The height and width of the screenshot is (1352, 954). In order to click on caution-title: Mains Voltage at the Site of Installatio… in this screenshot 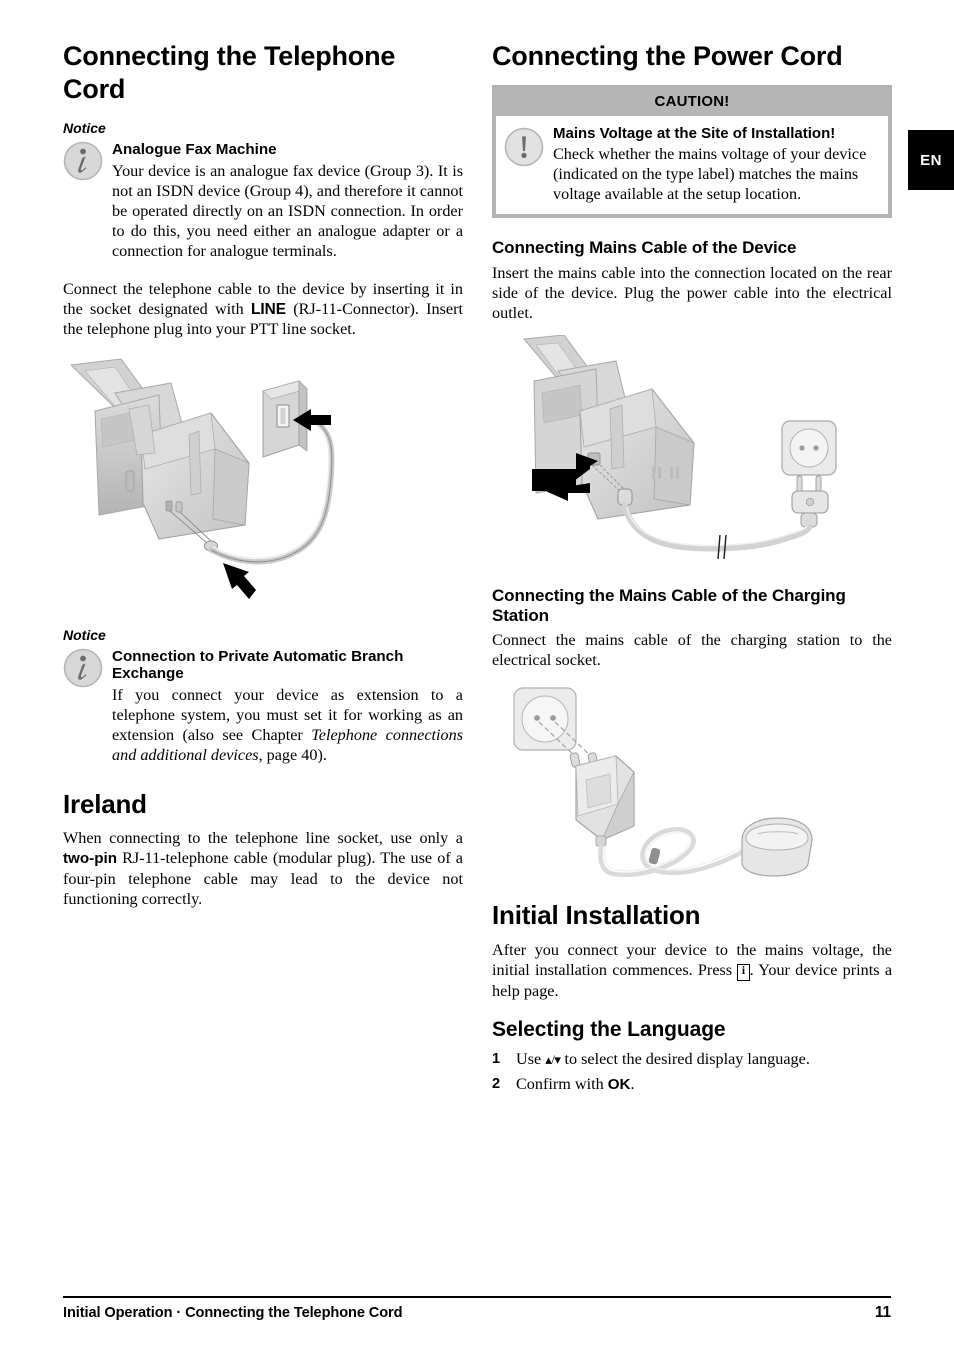, I will do `click(694, 133)`.